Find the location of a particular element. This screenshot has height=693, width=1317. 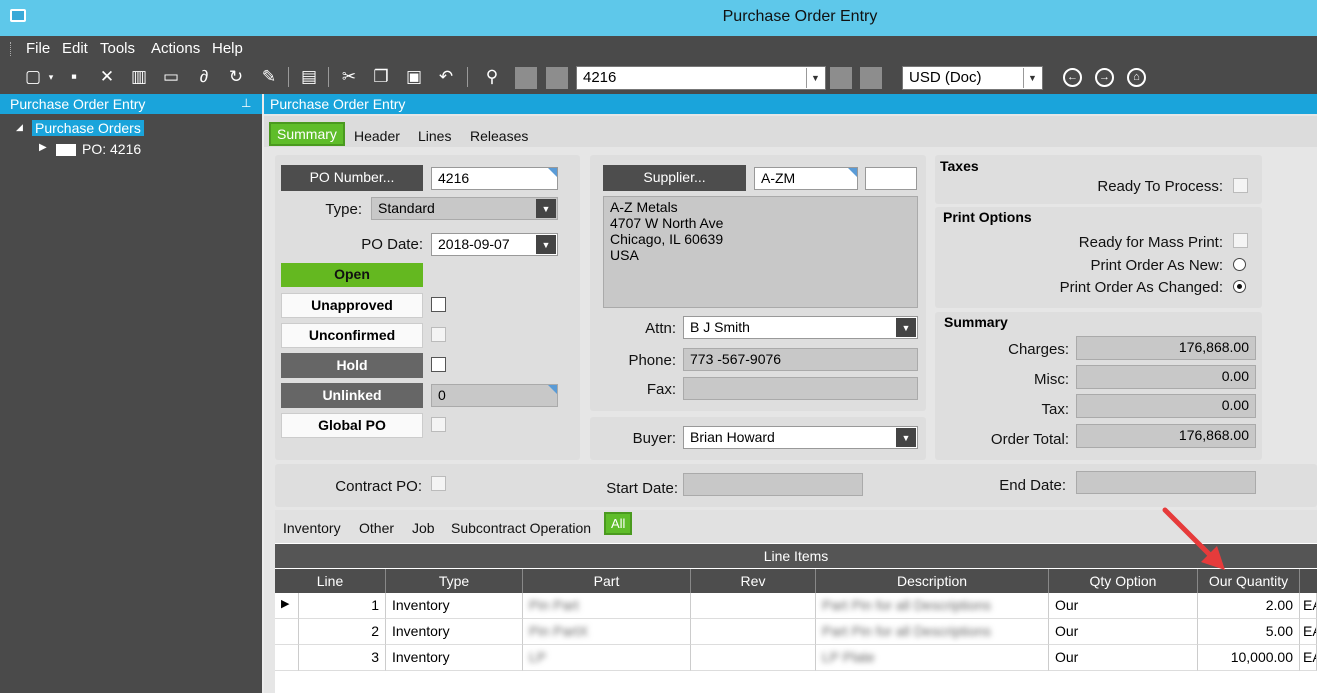

print-as-new-radio is located at coordinates (1239, 264).